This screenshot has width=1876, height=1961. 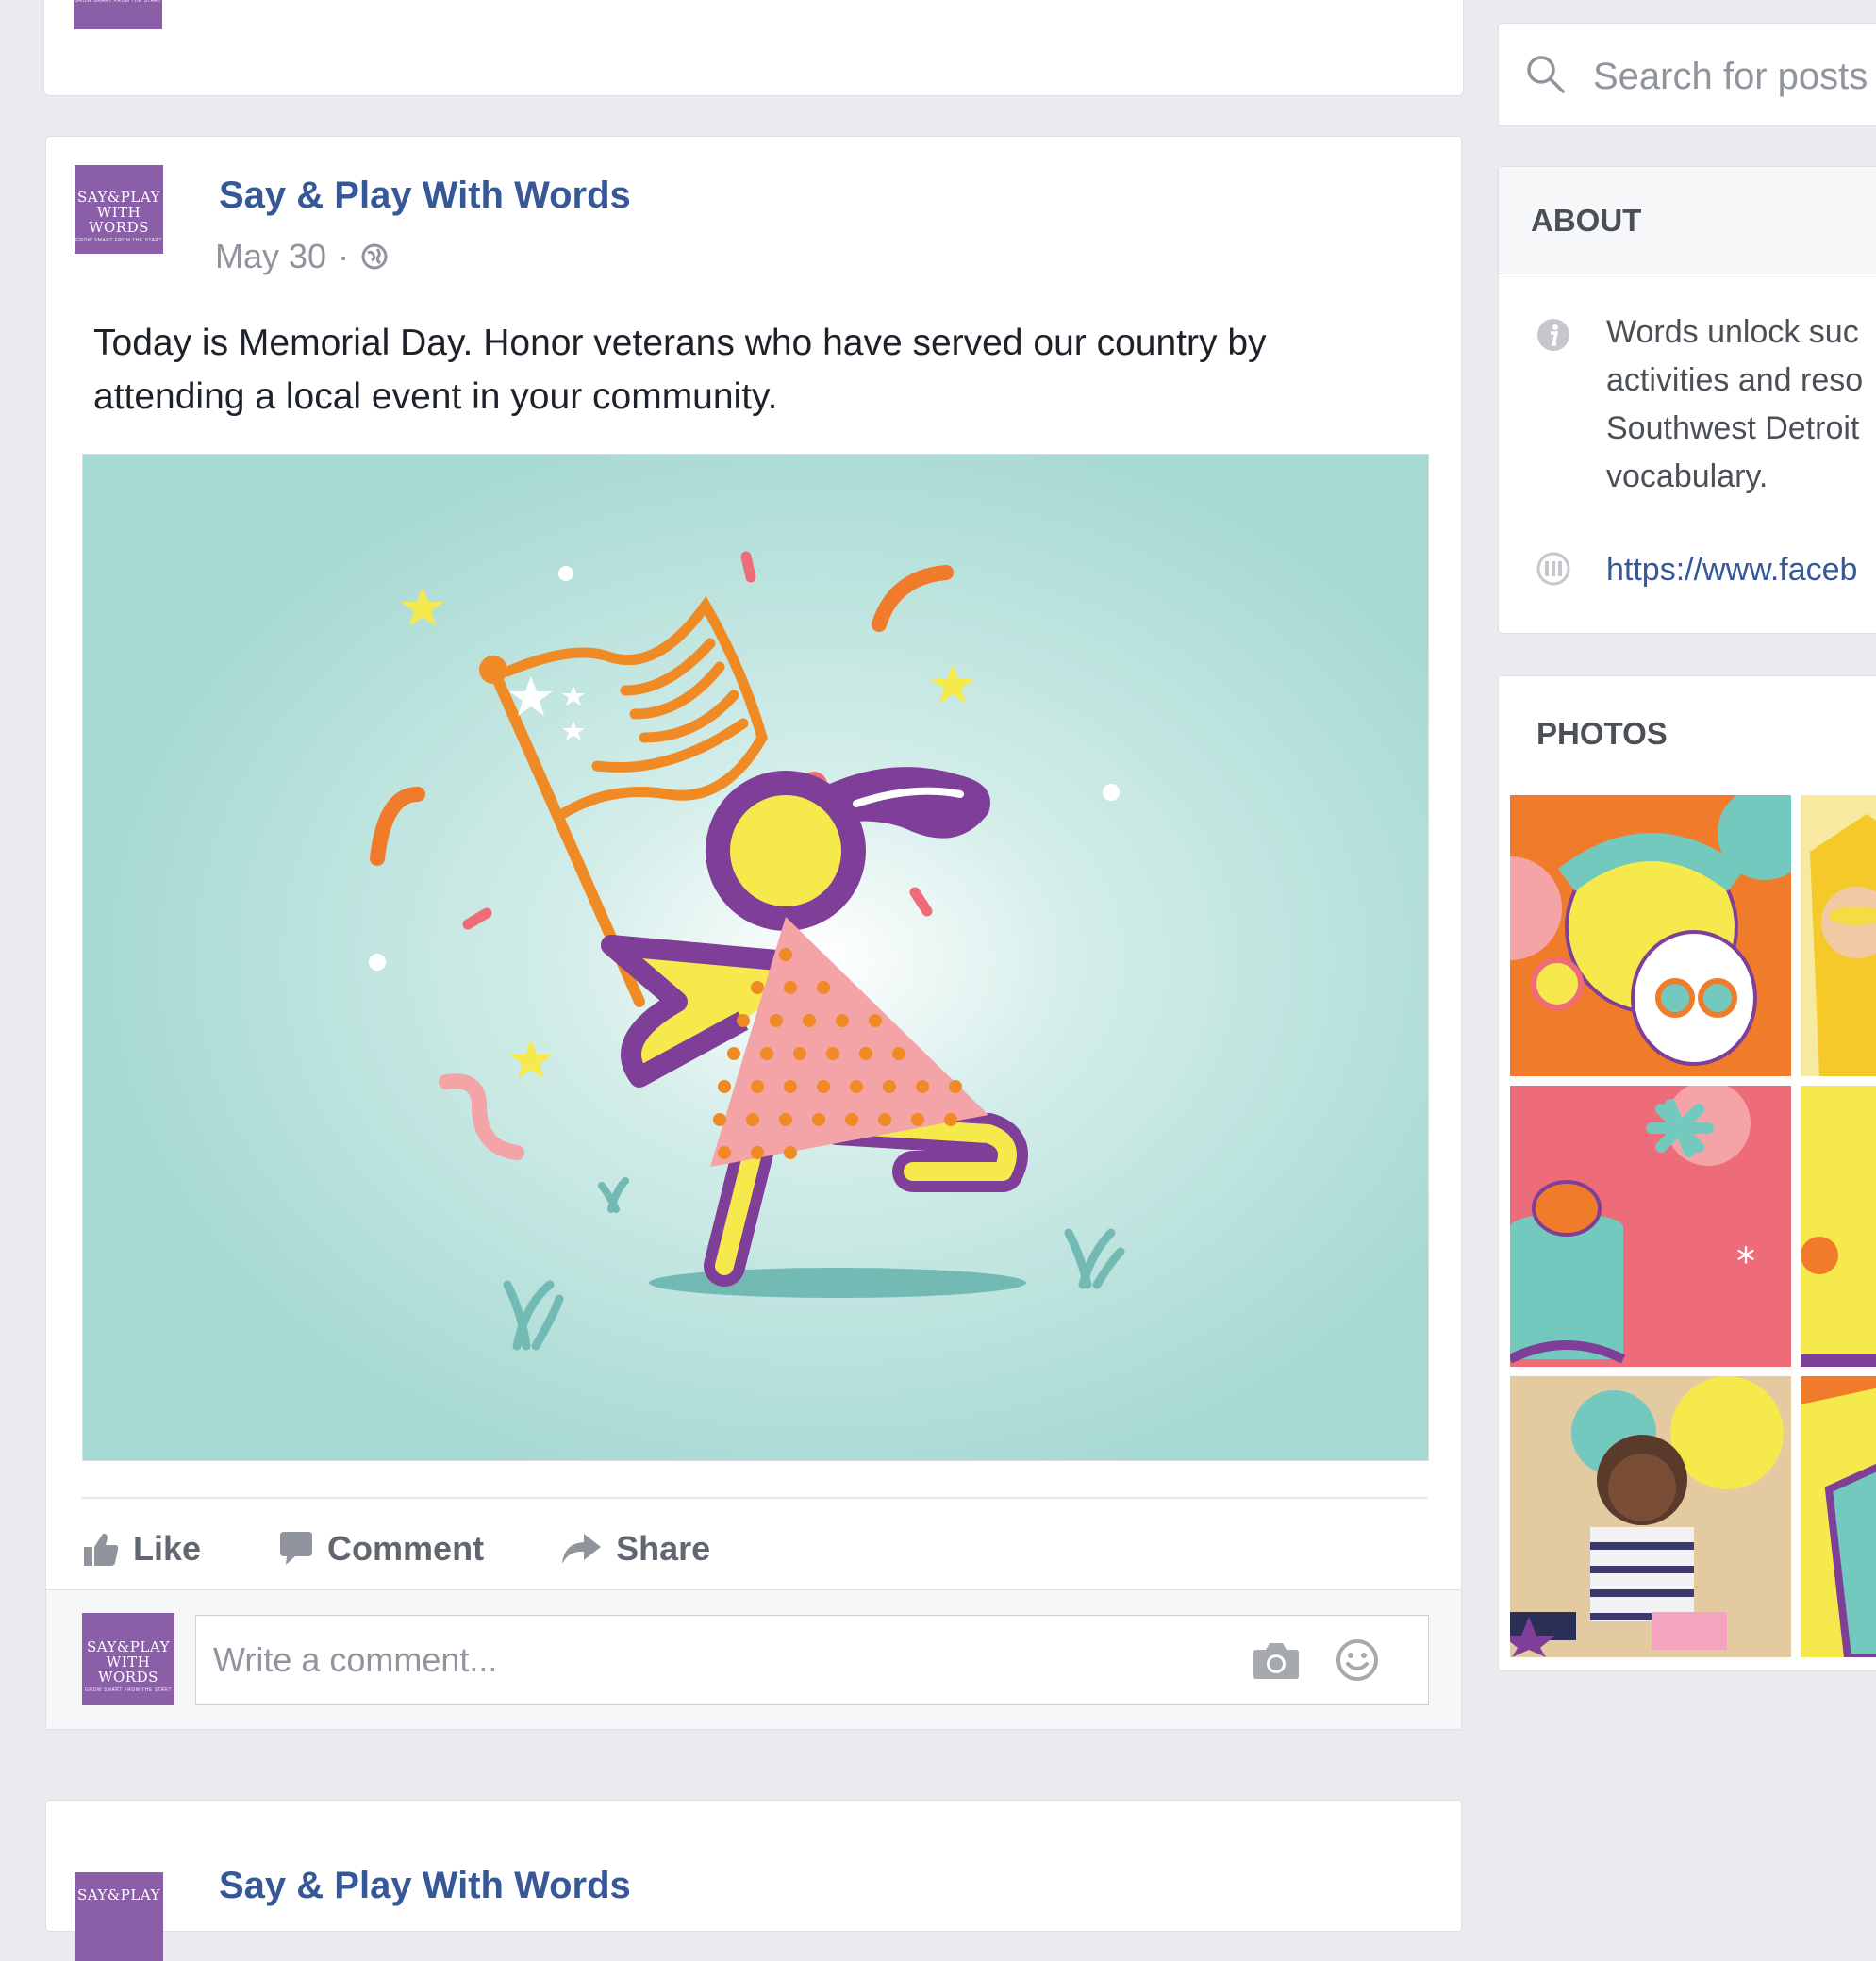 What do you see at coordinates (1546, 74) in the screenshot?
I see `search-icon` at bounding box center [1546, 74].